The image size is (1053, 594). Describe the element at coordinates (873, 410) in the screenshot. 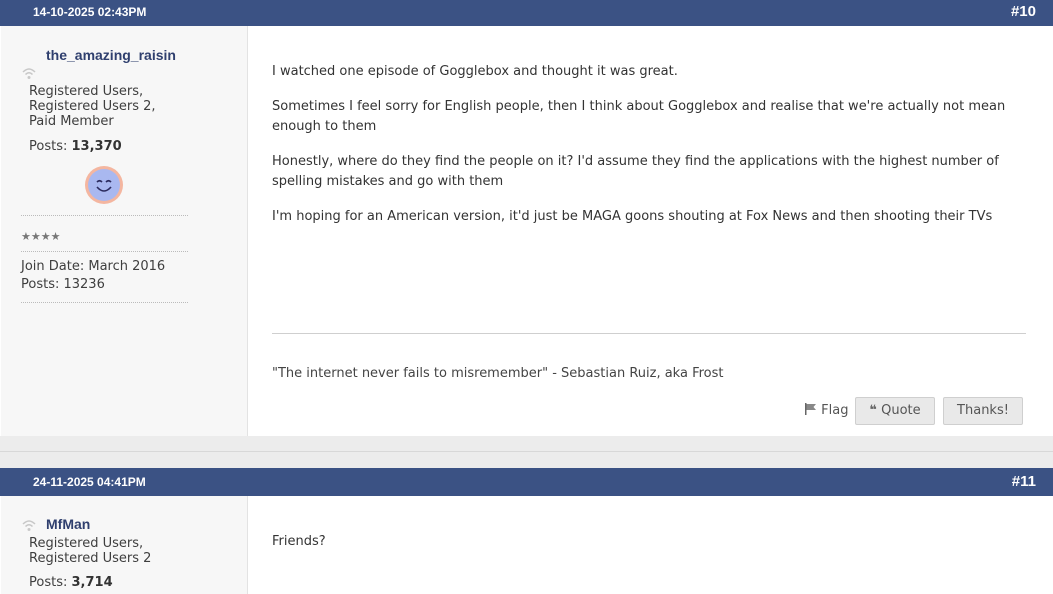

I see `quote-icon: ❝` at that location.